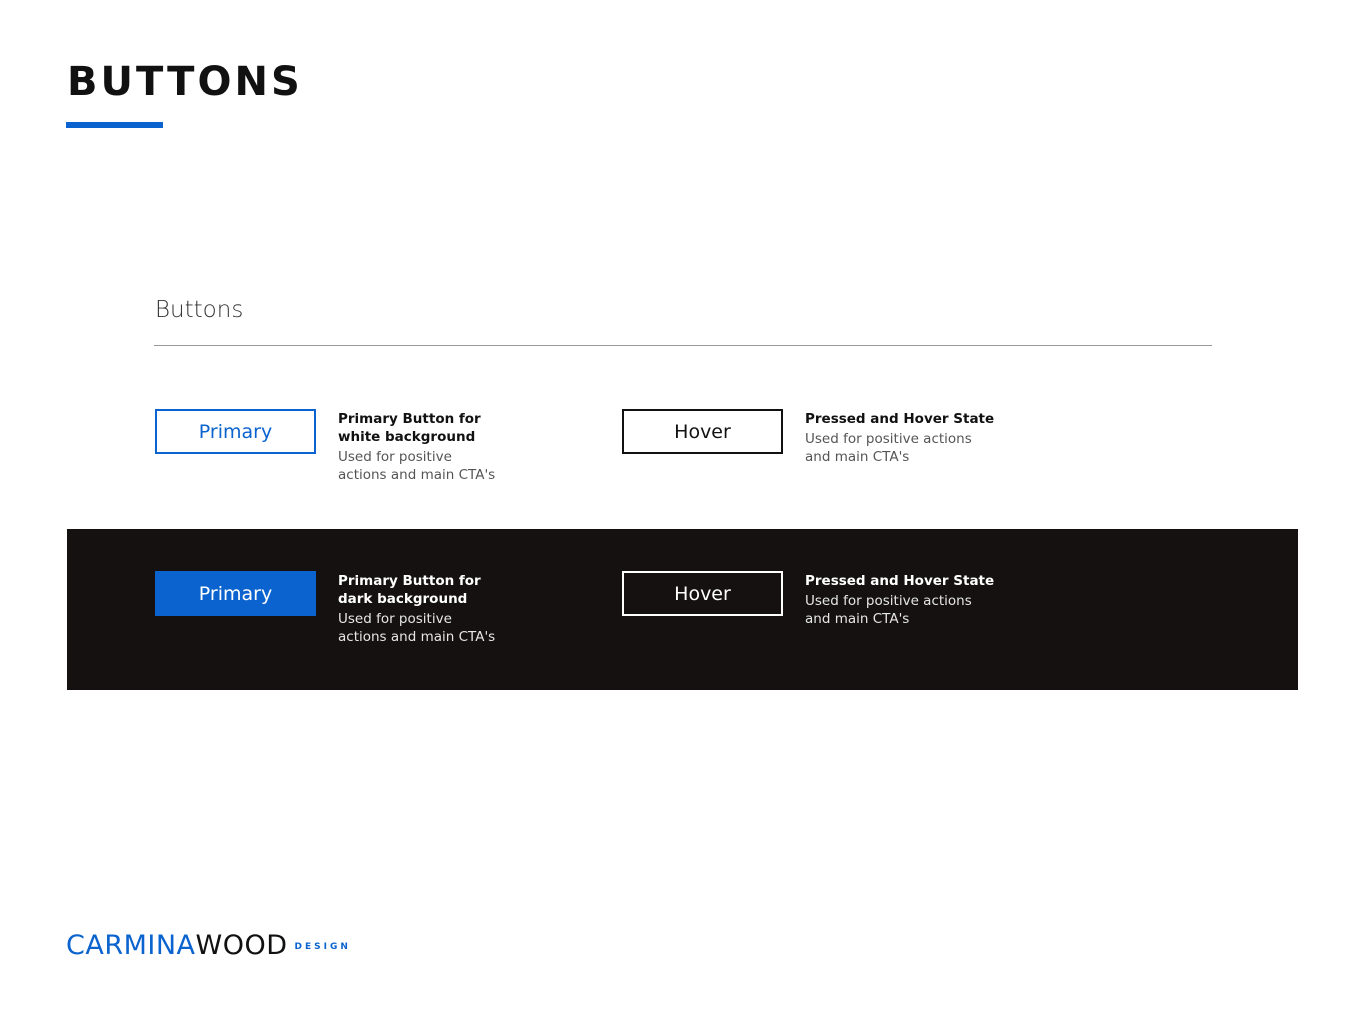 This screenshot has height=1024, width=1365. What do you see at coordinates (185, 82) in the screenshot?
I see `page-title: BUTTONS` at bounding box center [185, 82].